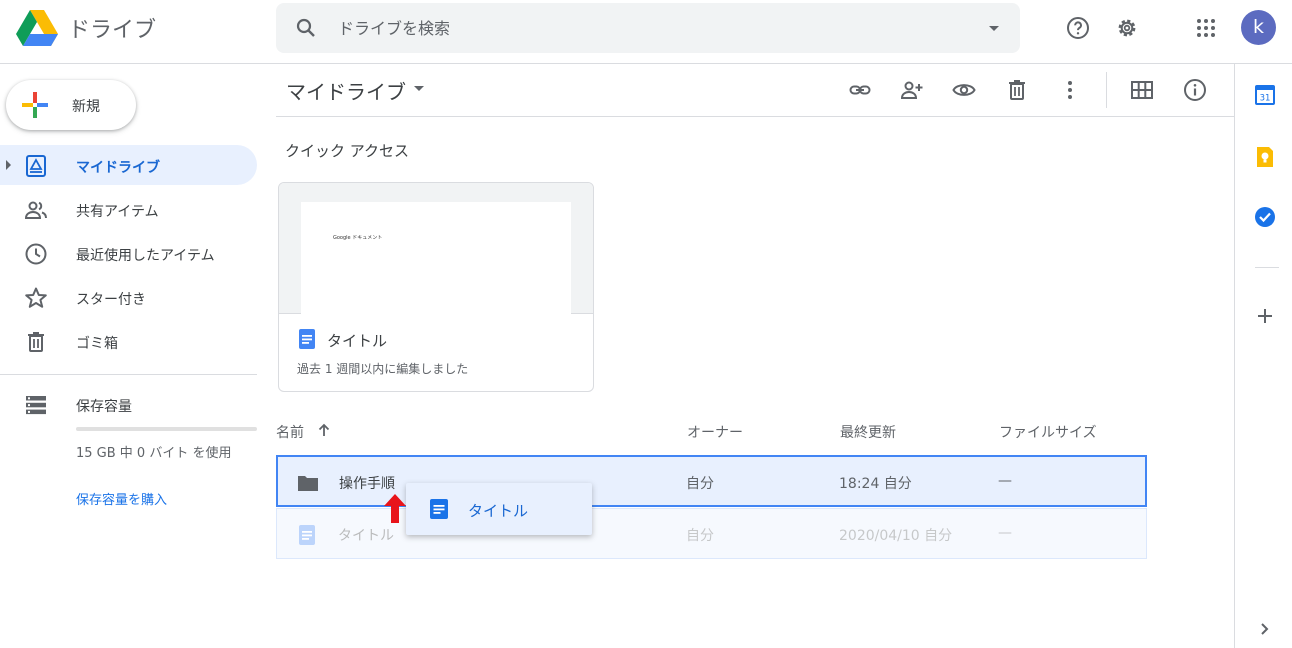 This screenshot has height=648, width=1292. Describe the element at coordinates (964, 90) in the screenshot. I see `preview-eye-icon` at that location.